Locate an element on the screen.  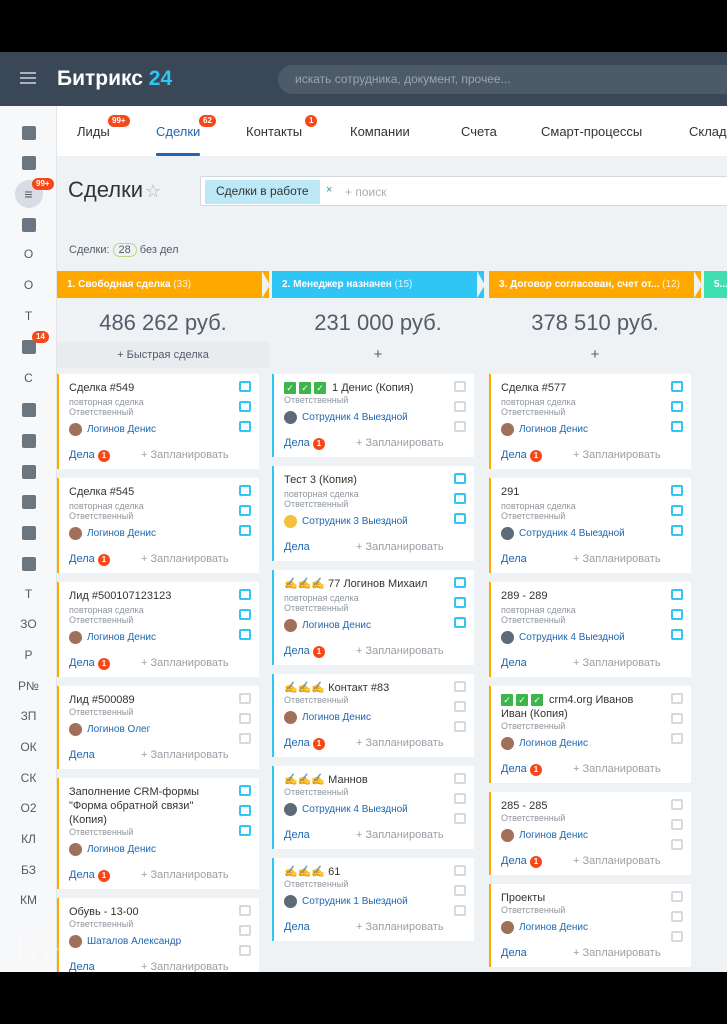
rail-item-Р№: Р№ is located at coordinates (28, 686).